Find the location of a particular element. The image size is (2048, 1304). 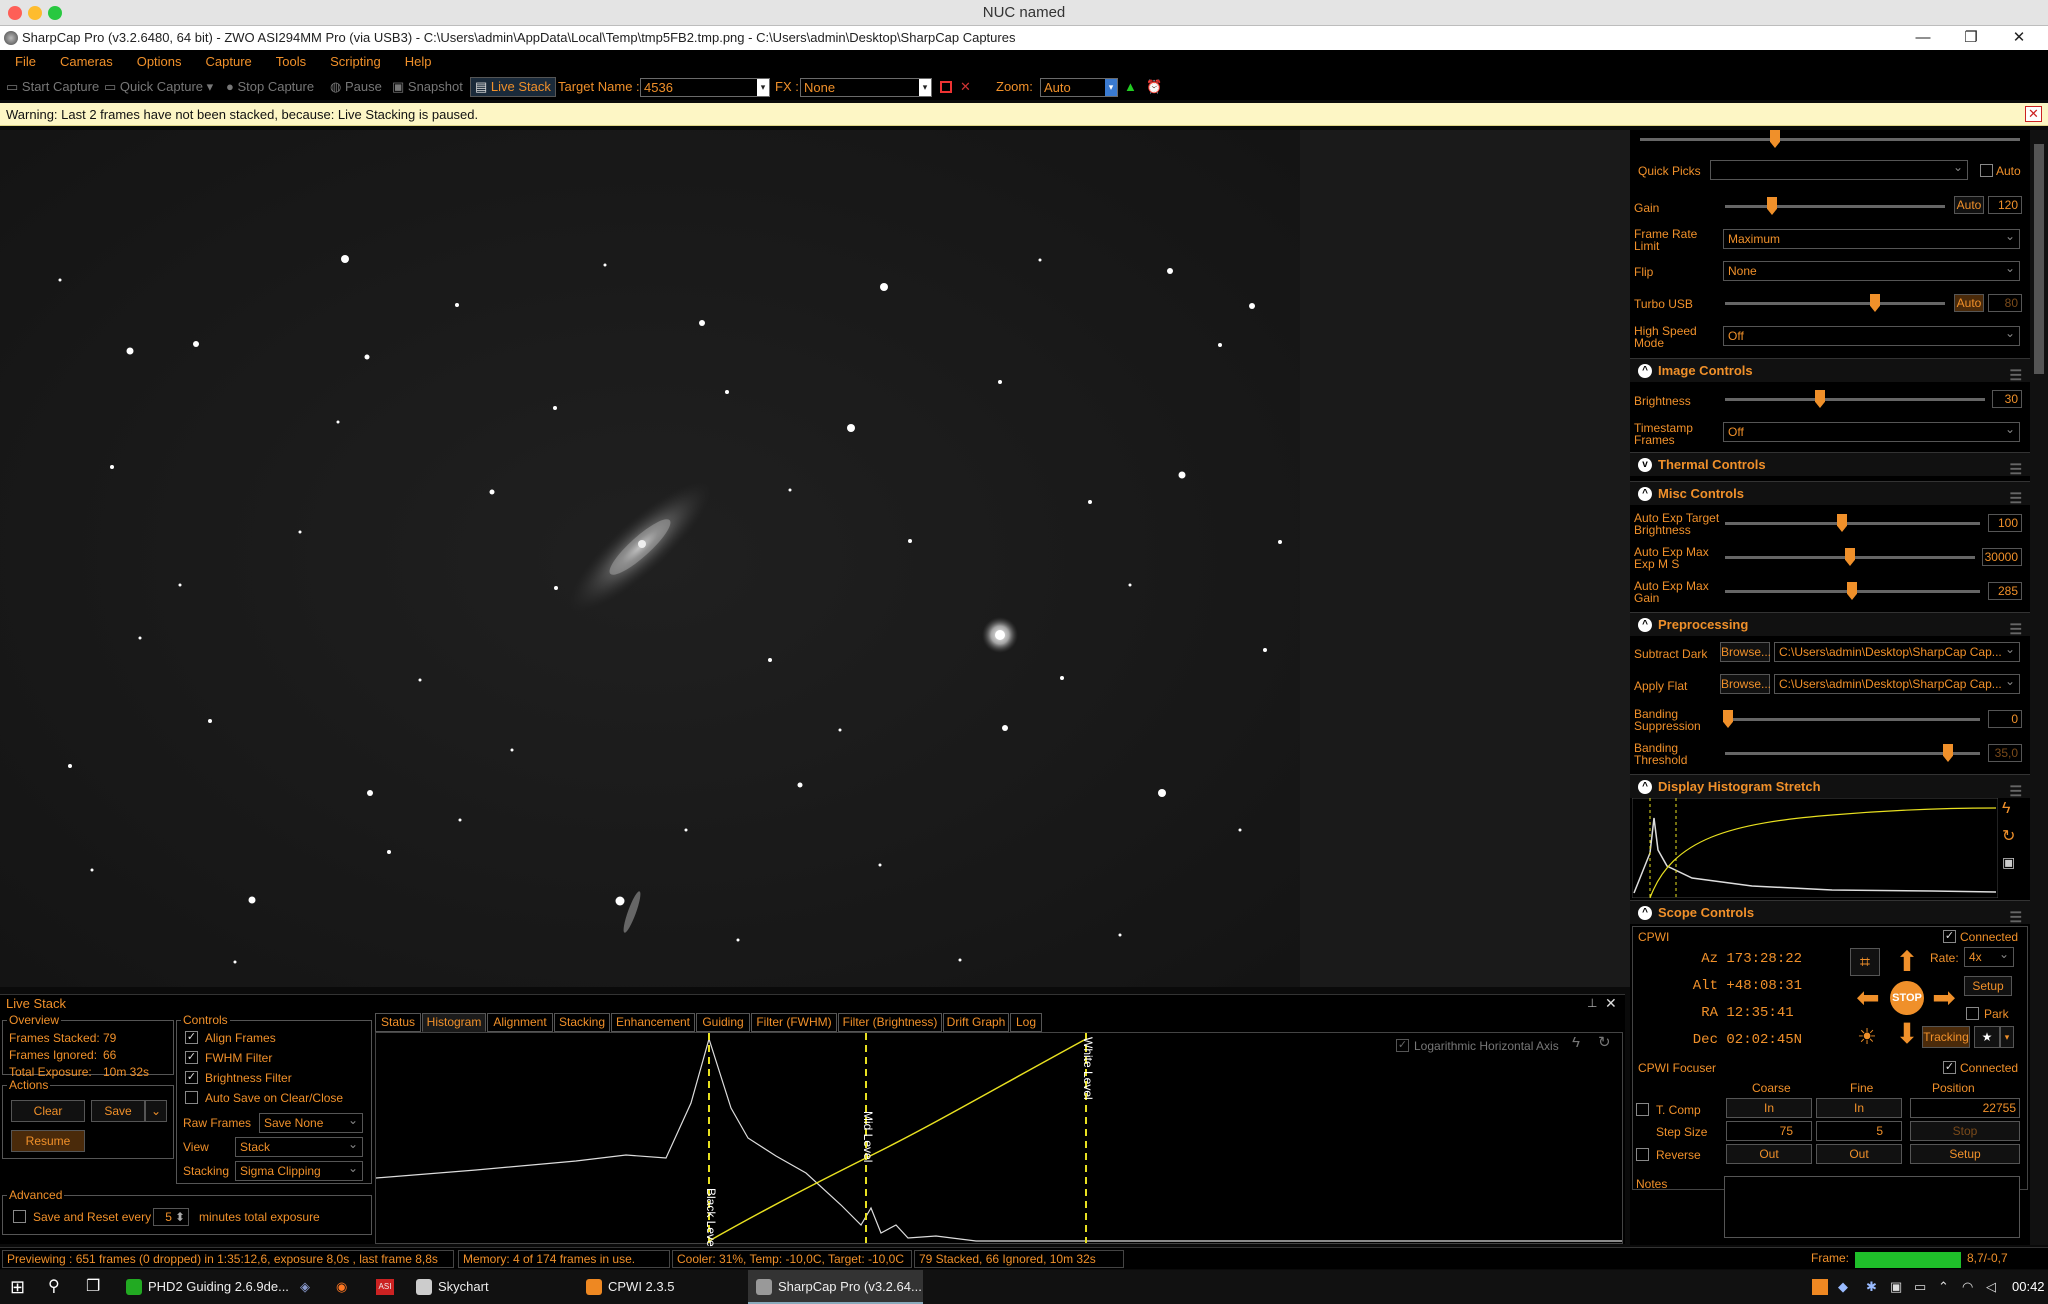

menu-capture: Capture is located at coordinates (229, 61).